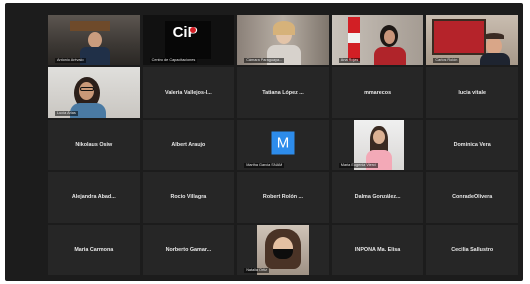  What do you see at coordinates (358, 166) in the screenshot?
I see `participant-label: Maria Eugenia Vierci` at bounding box center [358, 166].